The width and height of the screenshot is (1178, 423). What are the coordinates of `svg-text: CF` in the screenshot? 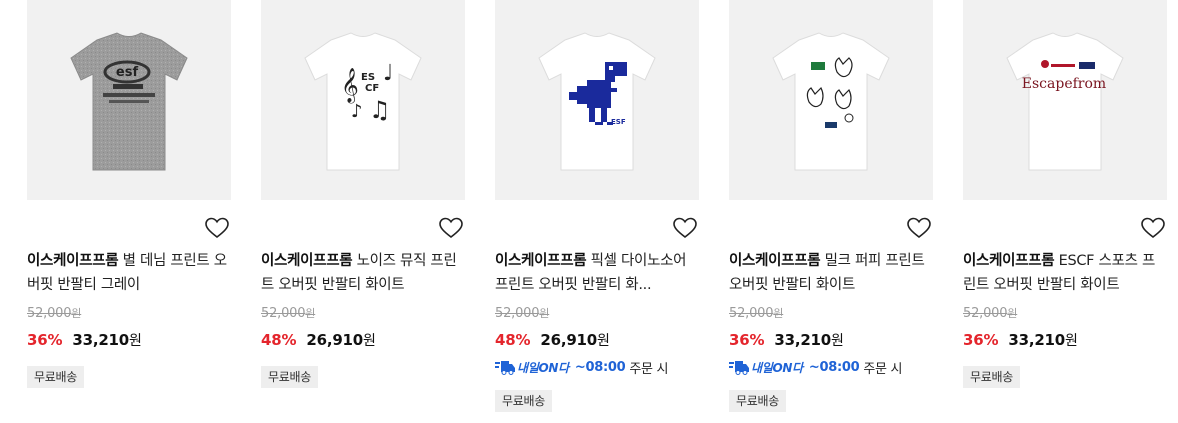 It's located at (372, 88).